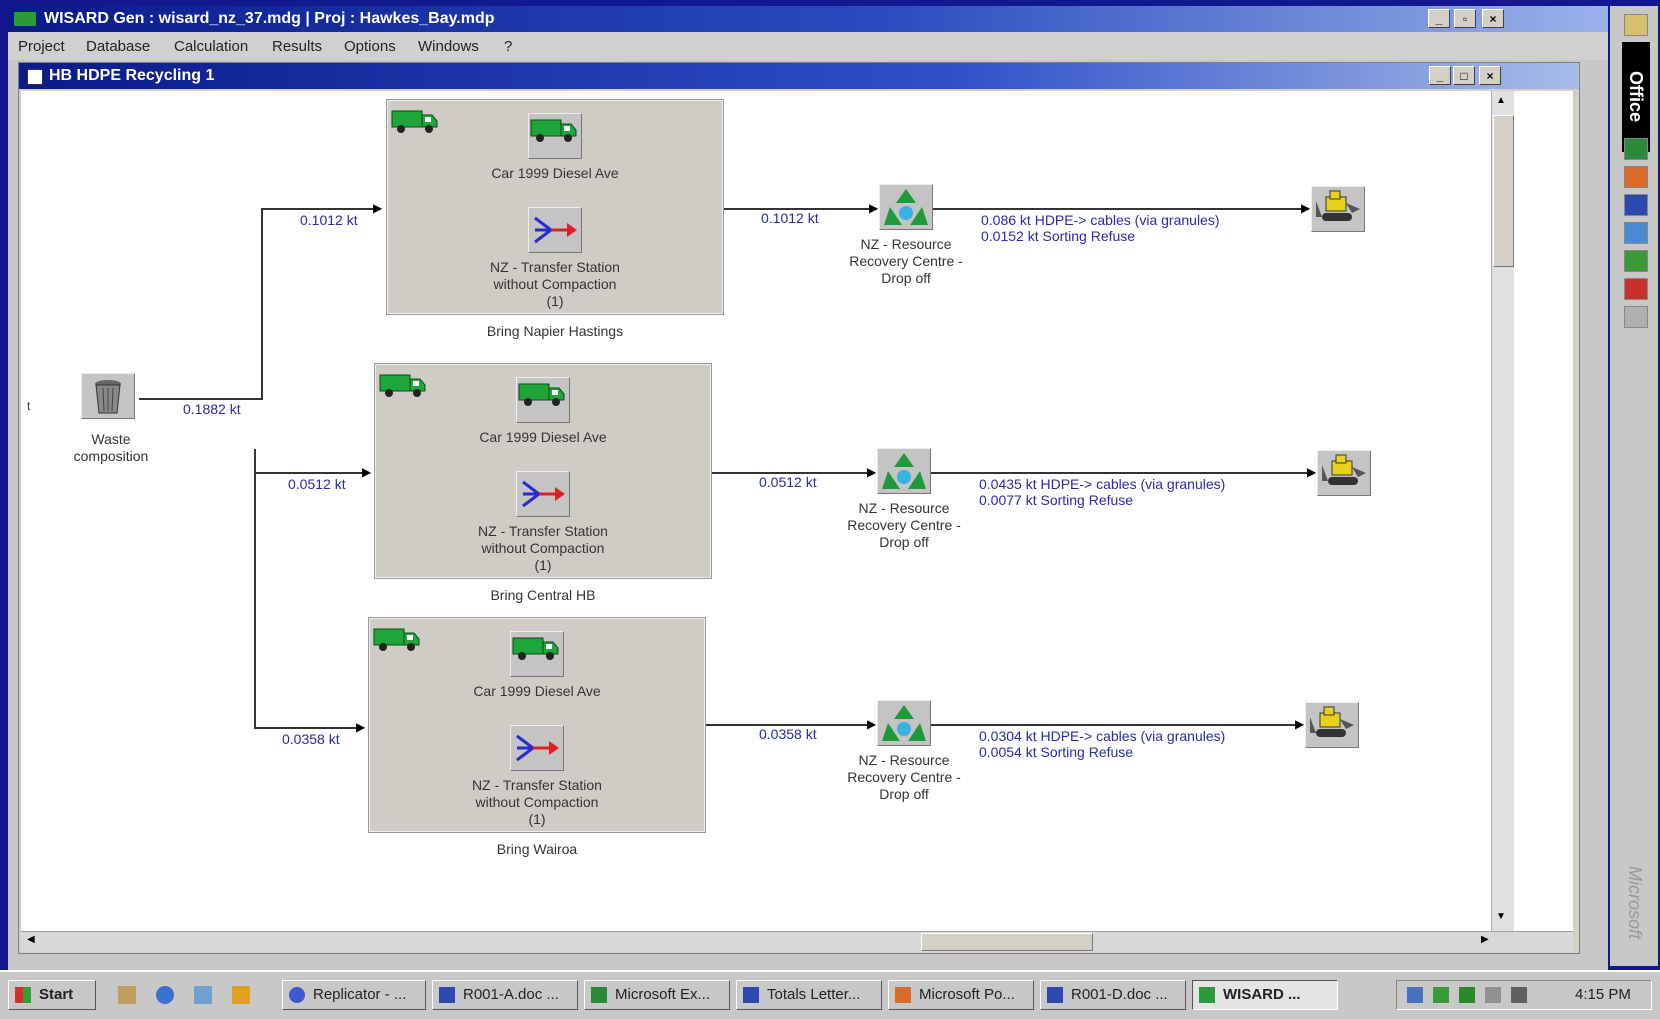 The height and width of the screenshot is (1019, 1660). What do you see at coordinates (41, 46) in the screenshot?
I see `menu-project: Project` at bounding box center [41, 46].